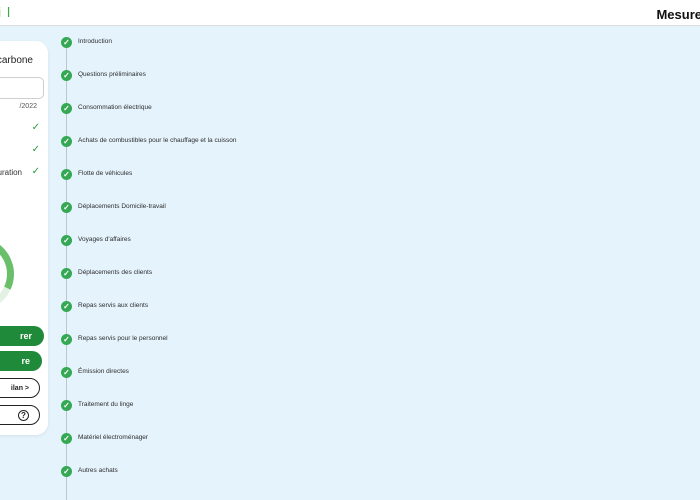  I want to click on step-label: Déplacements des clients, so click(115, 272).